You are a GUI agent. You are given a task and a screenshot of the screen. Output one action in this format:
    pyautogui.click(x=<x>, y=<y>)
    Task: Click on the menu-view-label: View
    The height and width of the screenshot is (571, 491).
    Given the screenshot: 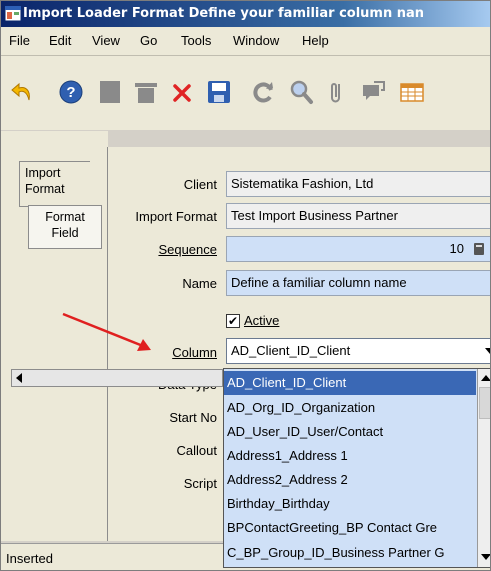 What is the action you would take?
    pyautogui.click(x=106, y=40)
    